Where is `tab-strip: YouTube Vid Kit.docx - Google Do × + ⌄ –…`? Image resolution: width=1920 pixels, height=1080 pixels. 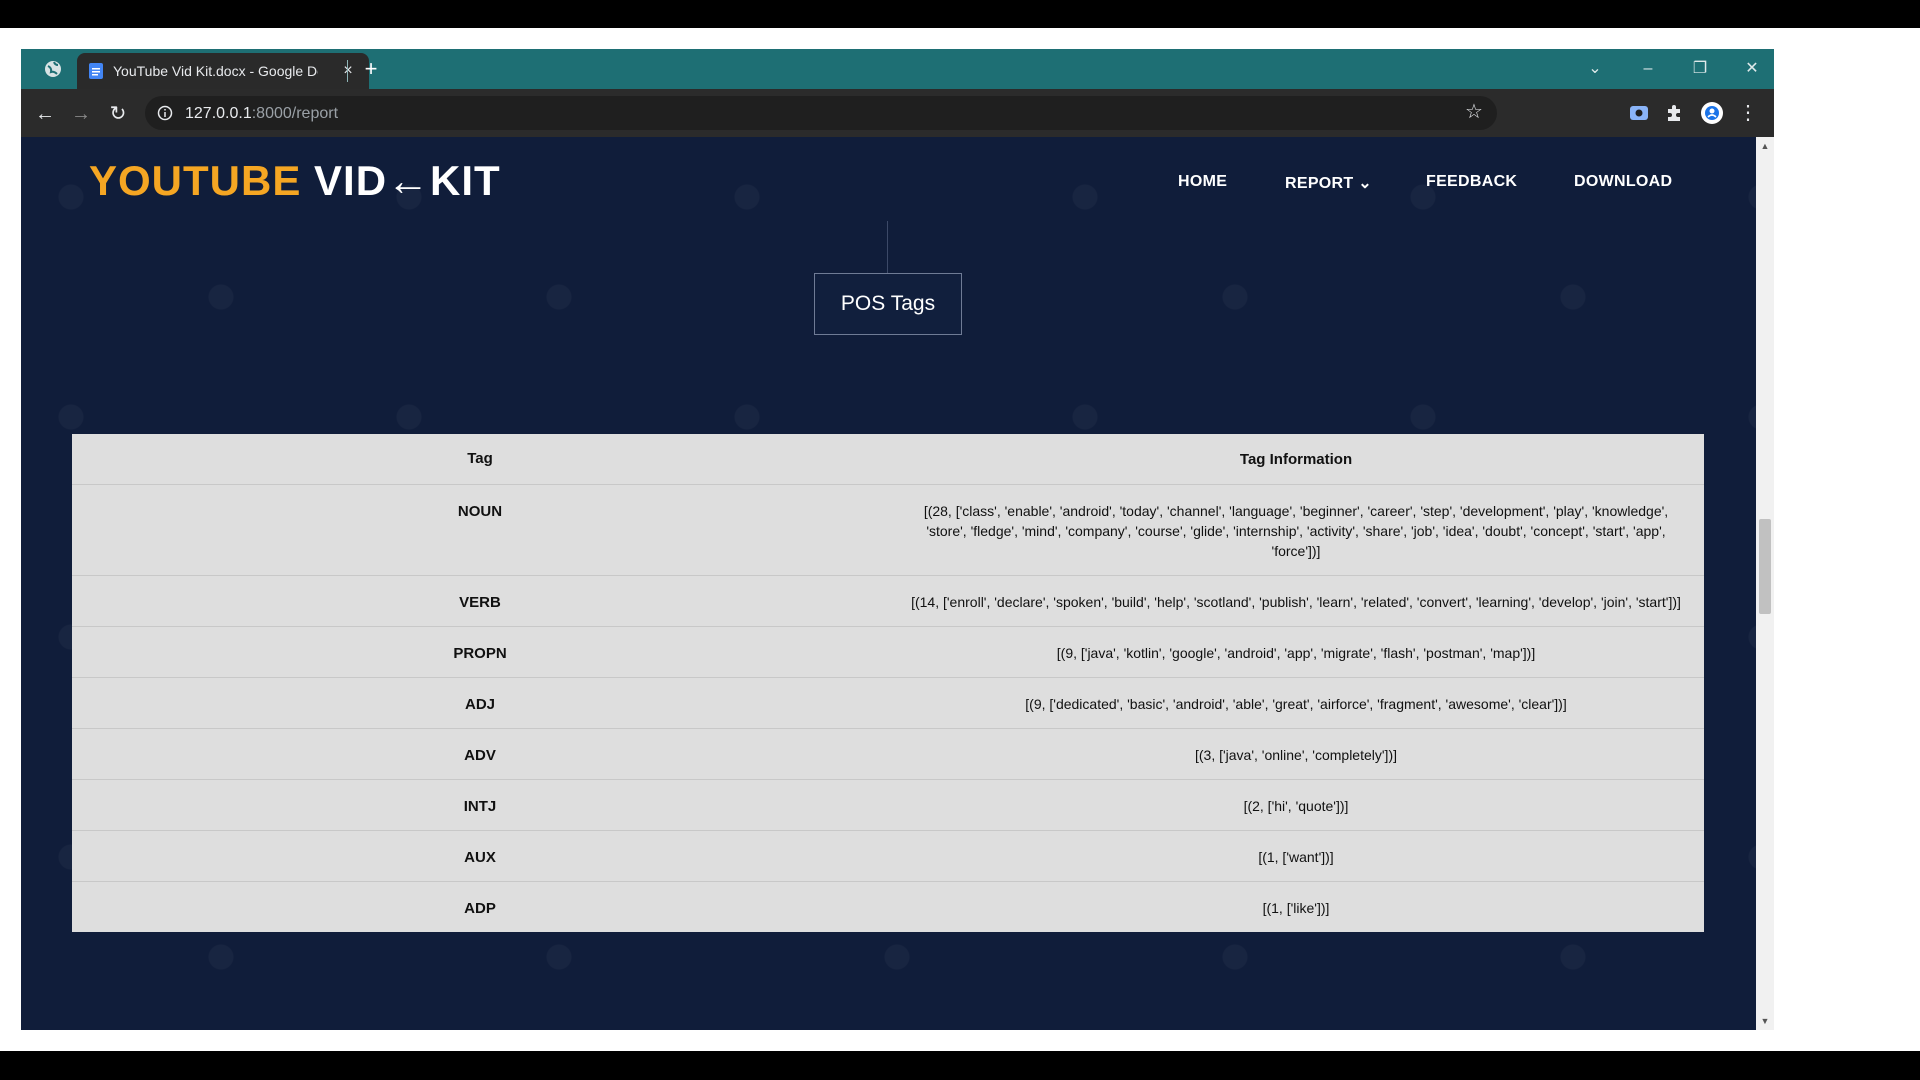
tab-strip: YouTube Vid Kit.docx - Google Do × + ⌄ –… is located at coordinates (897, 69).